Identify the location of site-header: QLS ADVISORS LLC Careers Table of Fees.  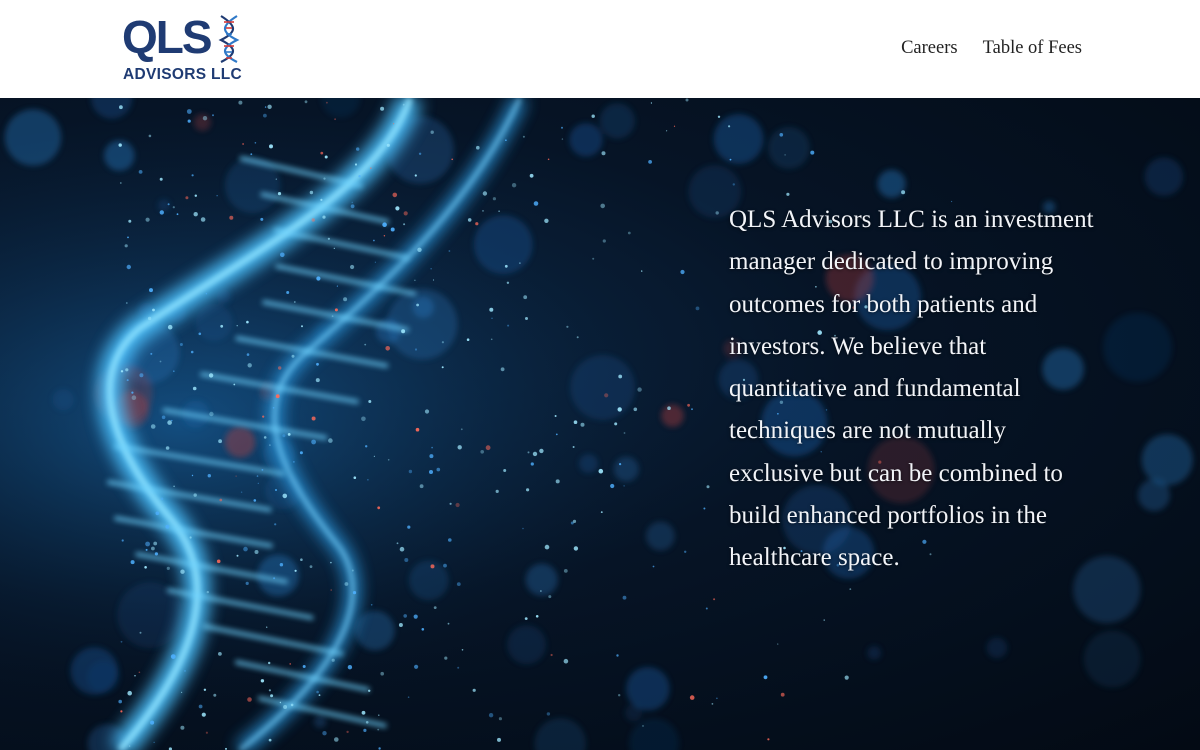
(600, 49).